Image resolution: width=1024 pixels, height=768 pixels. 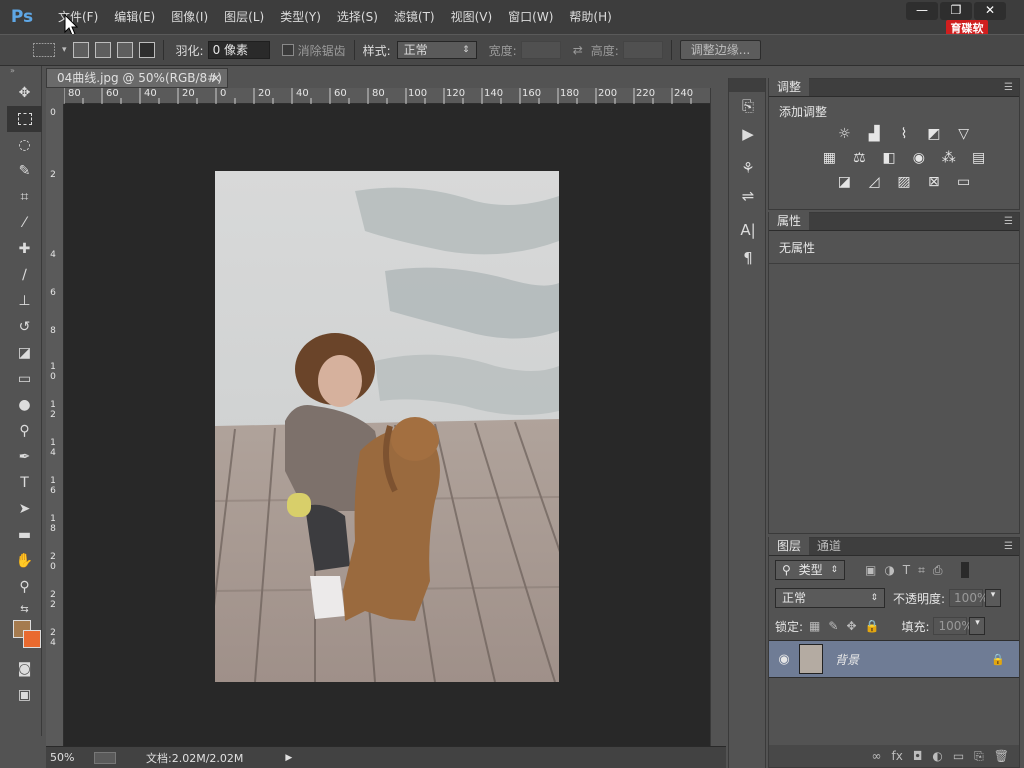 I want to click on healing-tool-icon: ✚, so click(x=24, y=249).